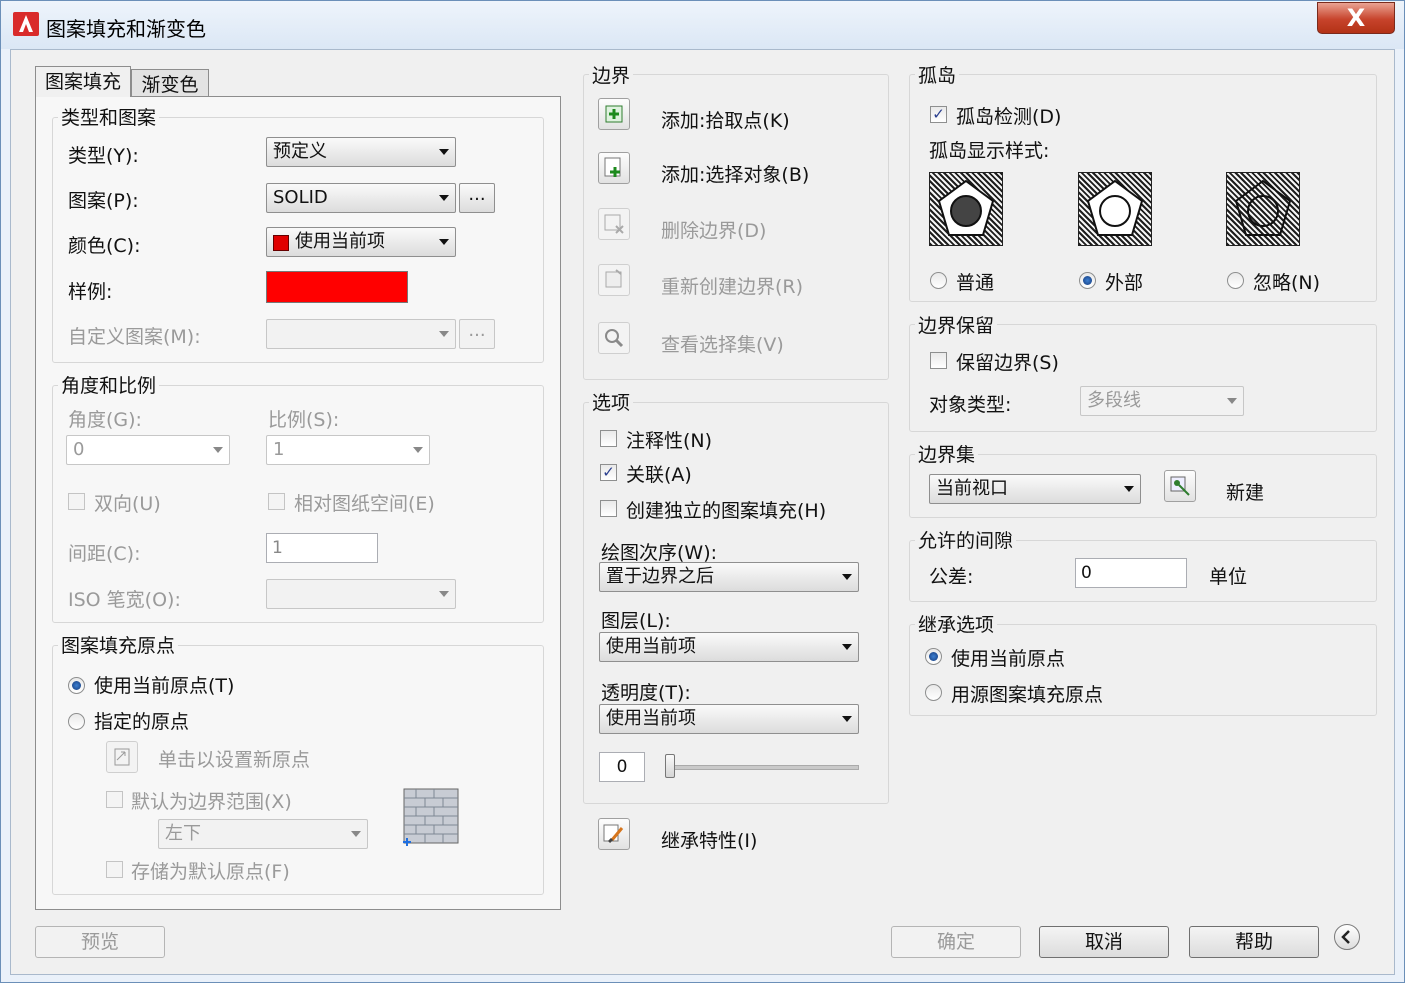 The image size is (1405, 983). Describe the element at coordinates (281, 243) in the screenshot. I see `color-swatch-icon` at that location.